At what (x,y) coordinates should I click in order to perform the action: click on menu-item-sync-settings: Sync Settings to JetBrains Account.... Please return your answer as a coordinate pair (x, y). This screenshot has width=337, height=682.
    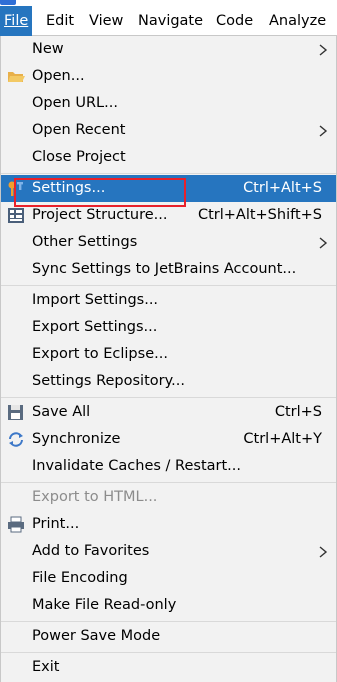
    Looking at the image, I should click on (168, 269).